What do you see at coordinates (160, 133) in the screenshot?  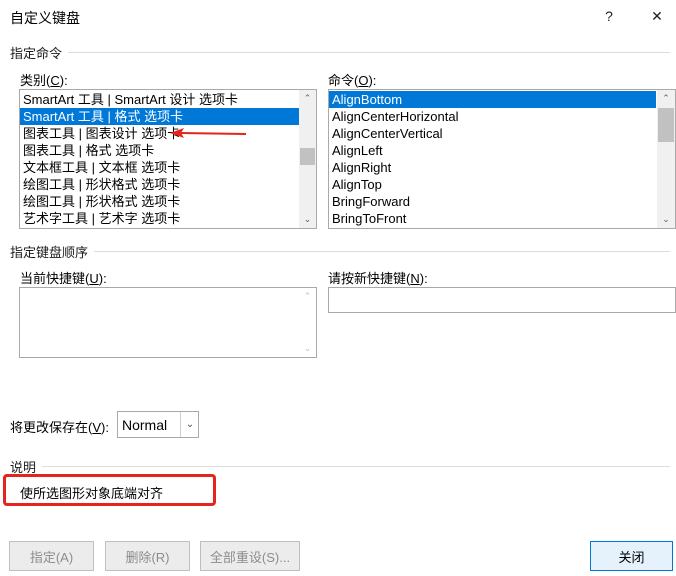 I see `category-item: 图表工具 | 图表设计 选项卡` at bounding box center [160, 133].